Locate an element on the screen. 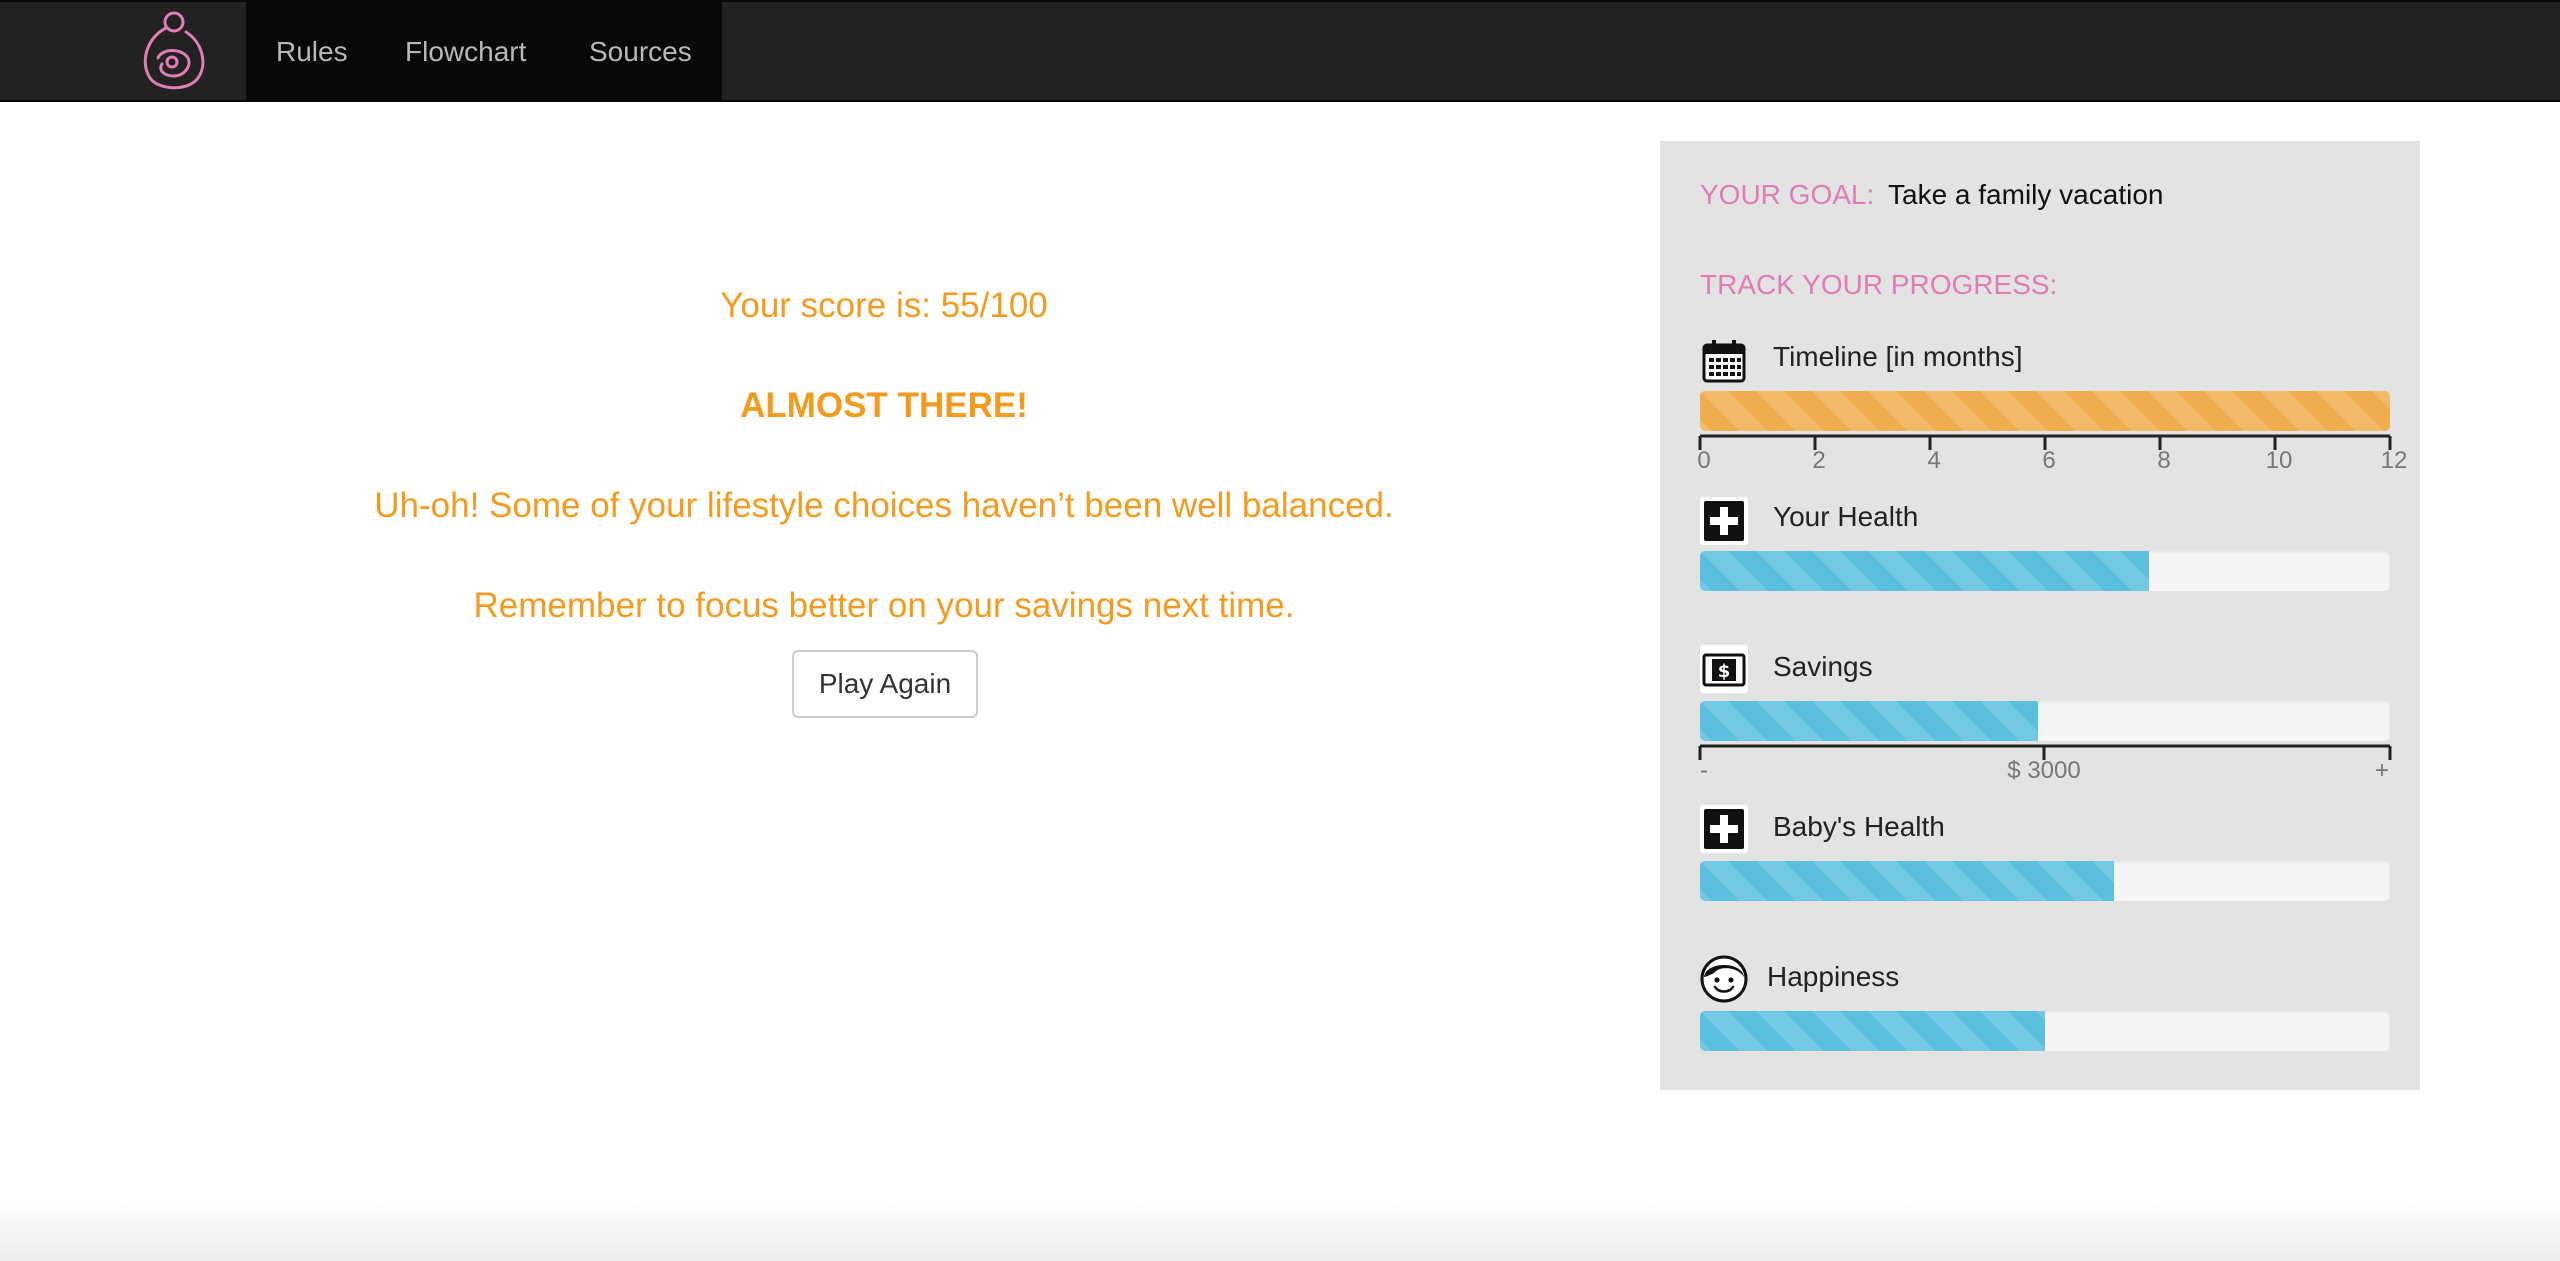 This screenshot has height=1261, width=2560. top-navbar: Rules Flowchart Sources is located at coordinates (1280, 51).